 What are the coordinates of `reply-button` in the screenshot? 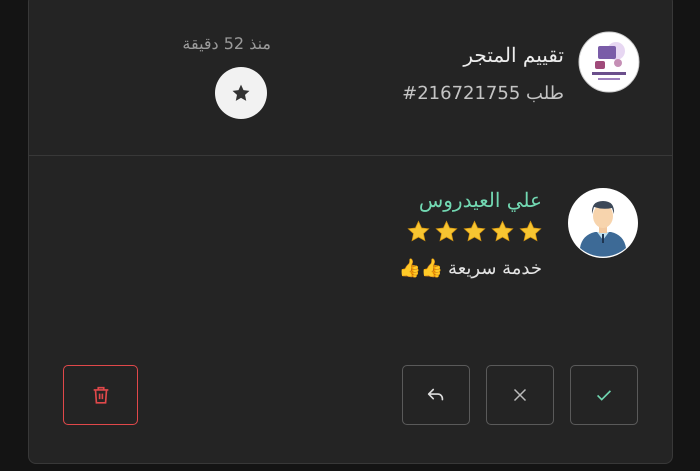 It's located at (436, 395).